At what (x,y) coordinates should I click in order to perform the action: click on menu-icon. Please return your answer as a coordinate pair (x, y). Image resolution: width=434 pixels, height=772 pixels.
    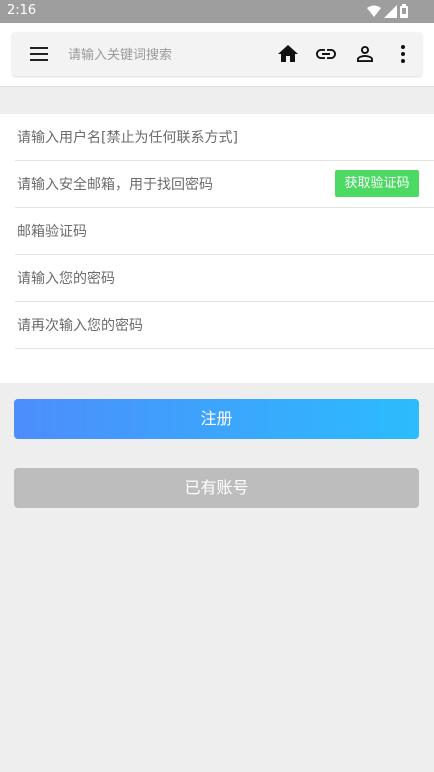
    Looking at the image, I should click on (39, 54).